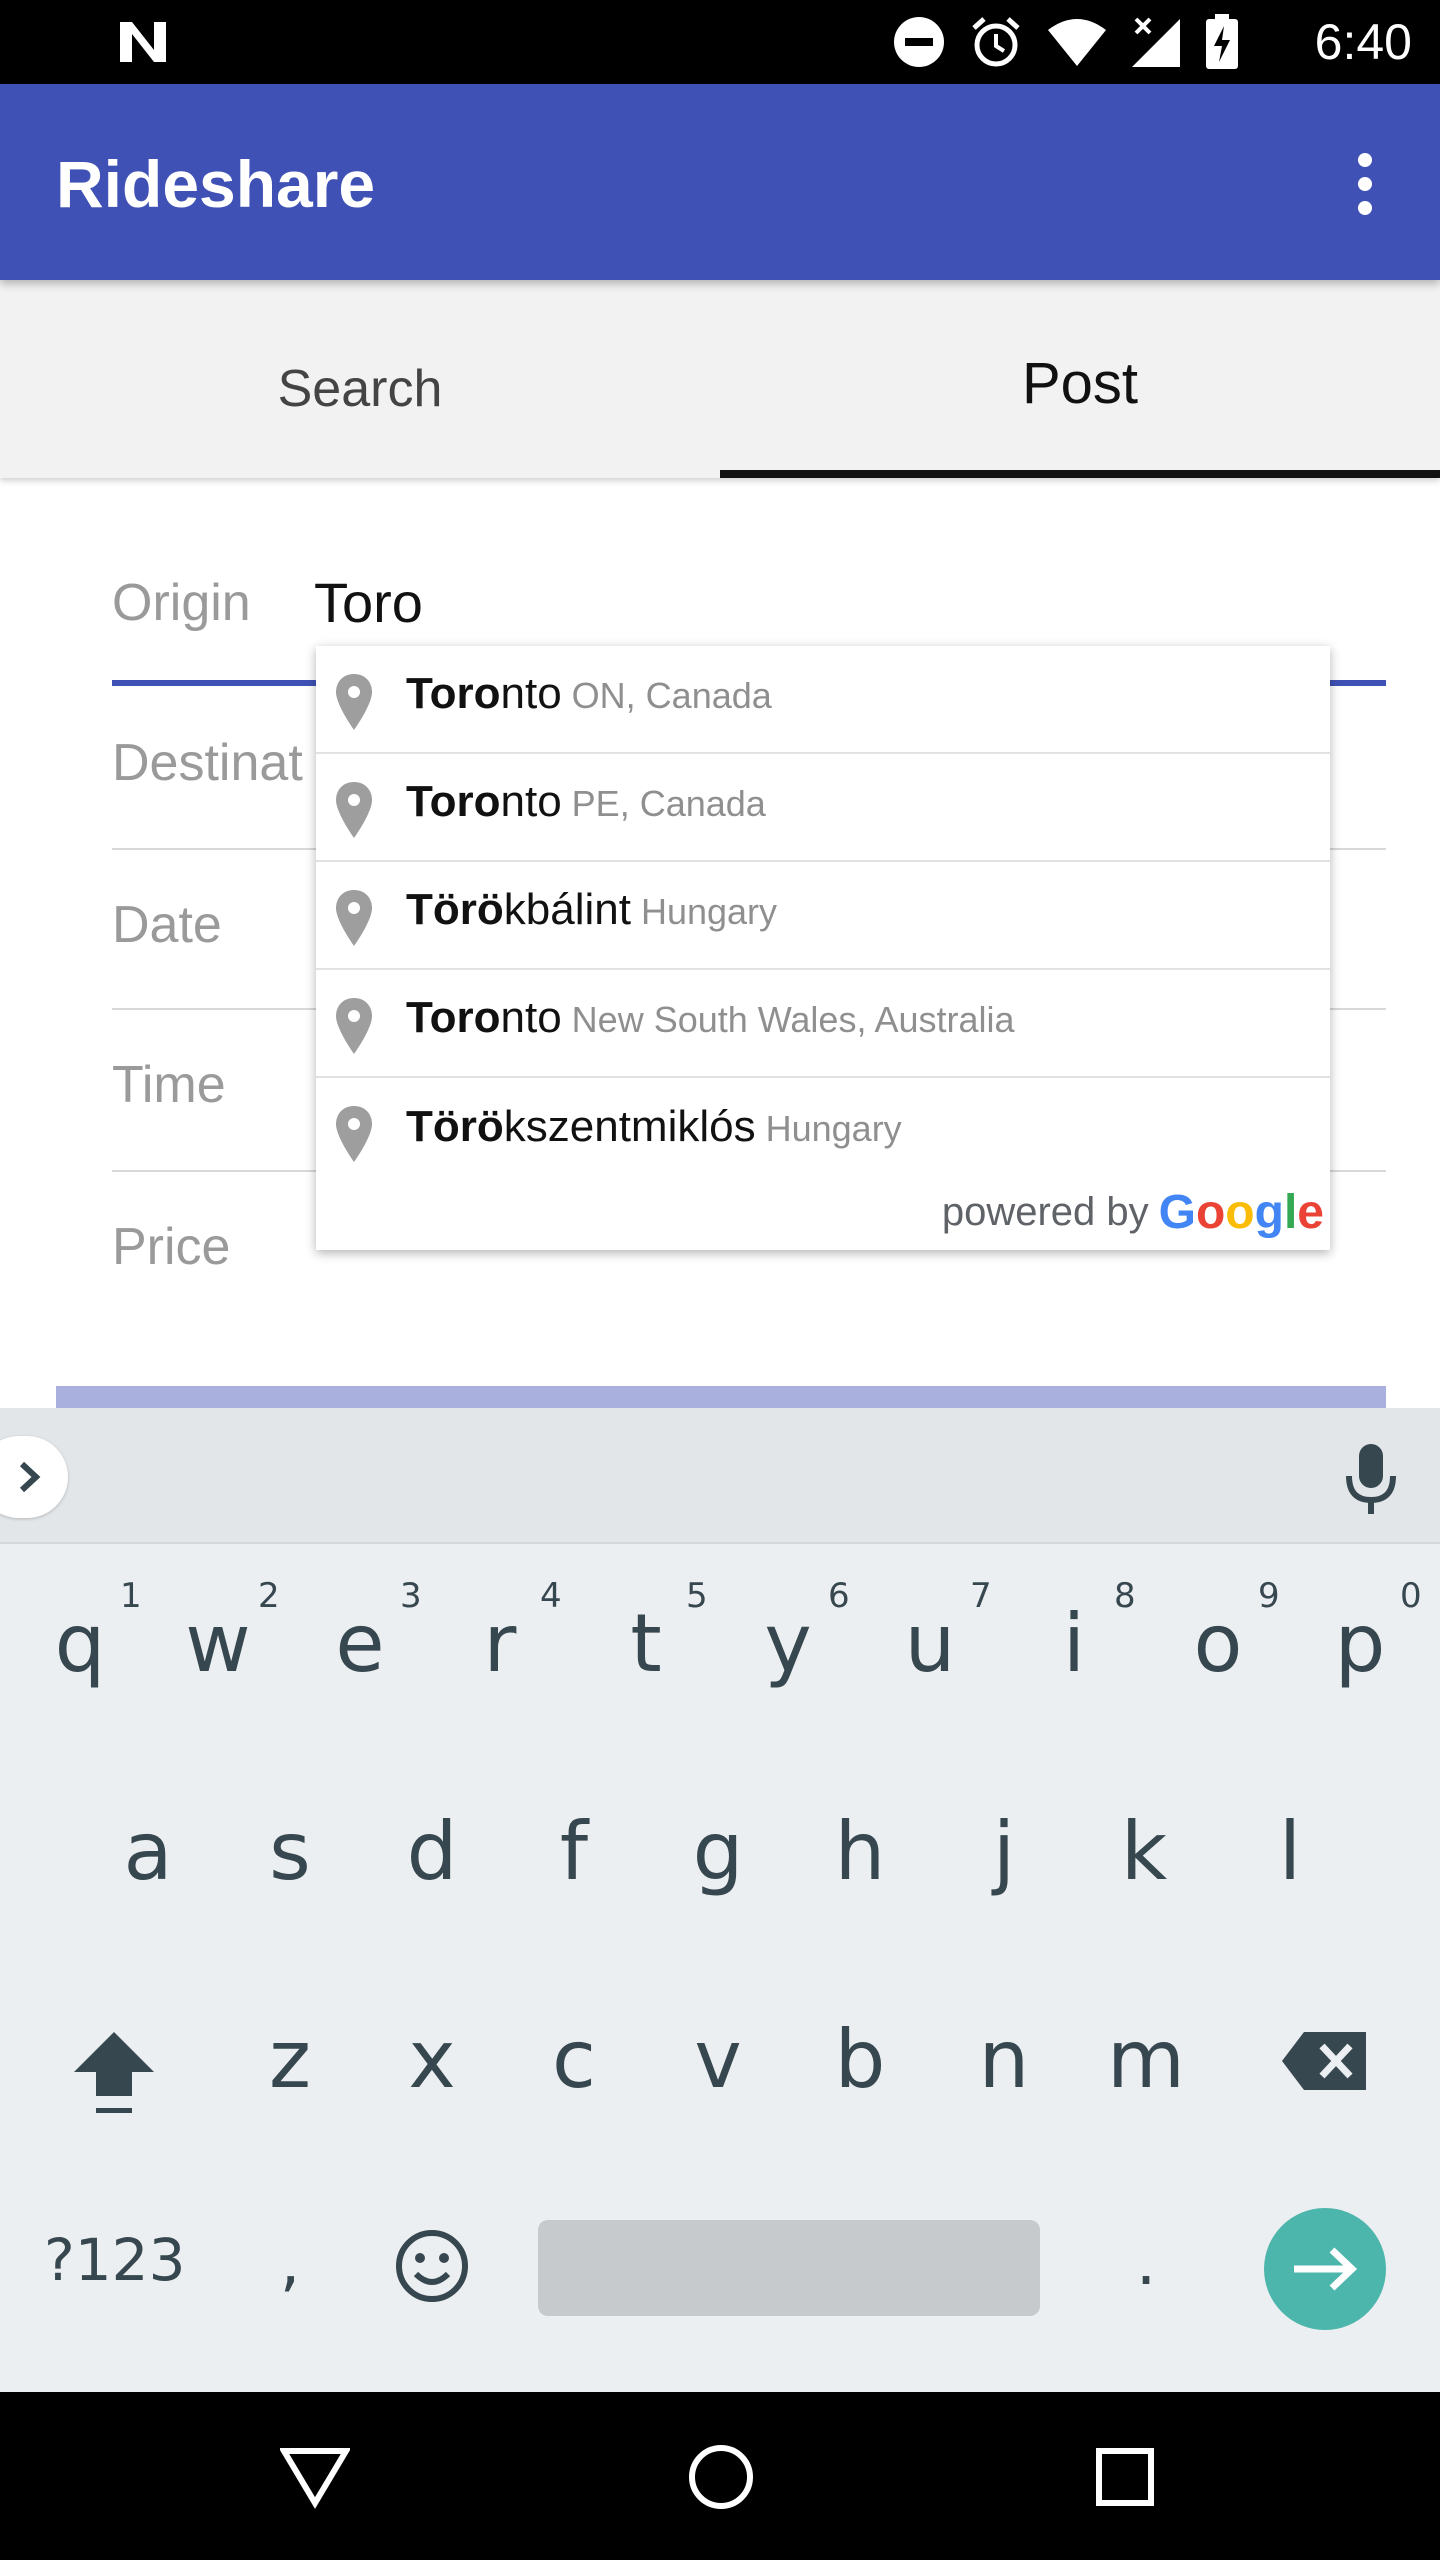  Describe the element at coordinates (80, 1643) in the screenshot. I see `key-q: q` at that location.